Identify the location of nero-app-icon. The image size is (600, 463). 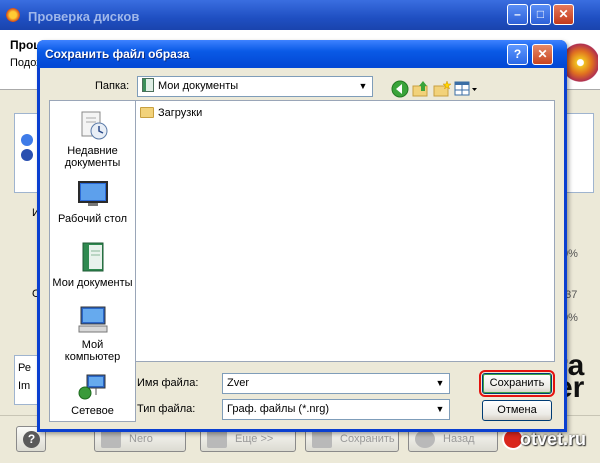
(13, 15).